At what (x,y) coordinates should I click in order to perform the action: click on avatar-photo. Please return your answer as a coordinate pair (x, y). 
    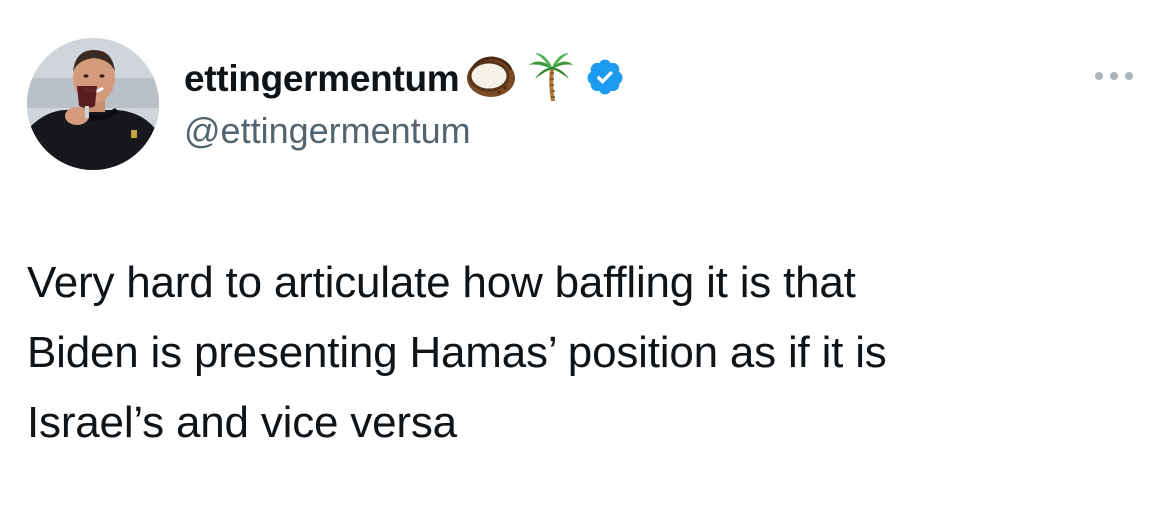
    Looking at the image, I should click on (93, 104).